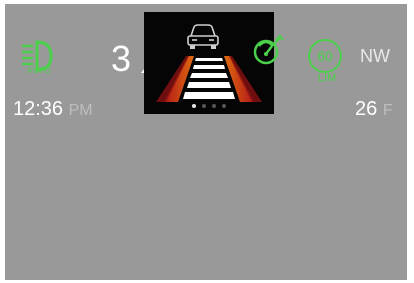 The height and width of the screenshot is (283, 414). What do you see at coordinates (80, 110) in the screenshot?
I see `clock-ampm: PM` at bounding box center [80, 110].